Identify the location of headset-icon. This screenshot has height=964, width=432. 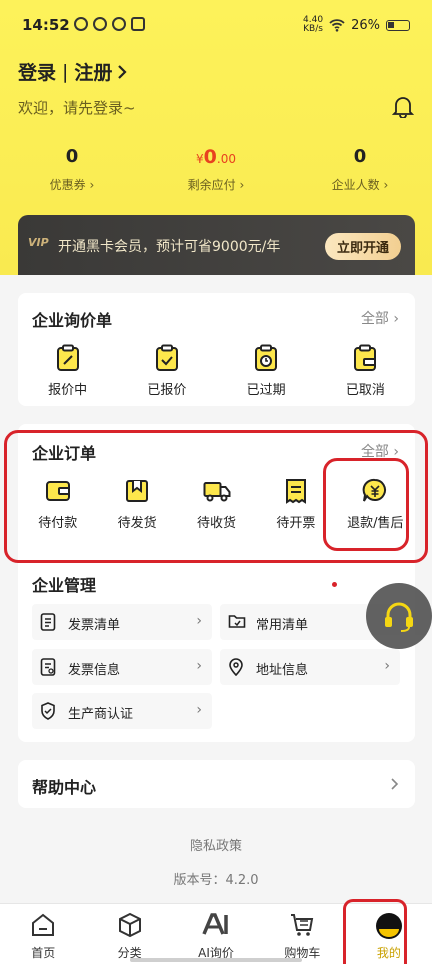
(399, 617).